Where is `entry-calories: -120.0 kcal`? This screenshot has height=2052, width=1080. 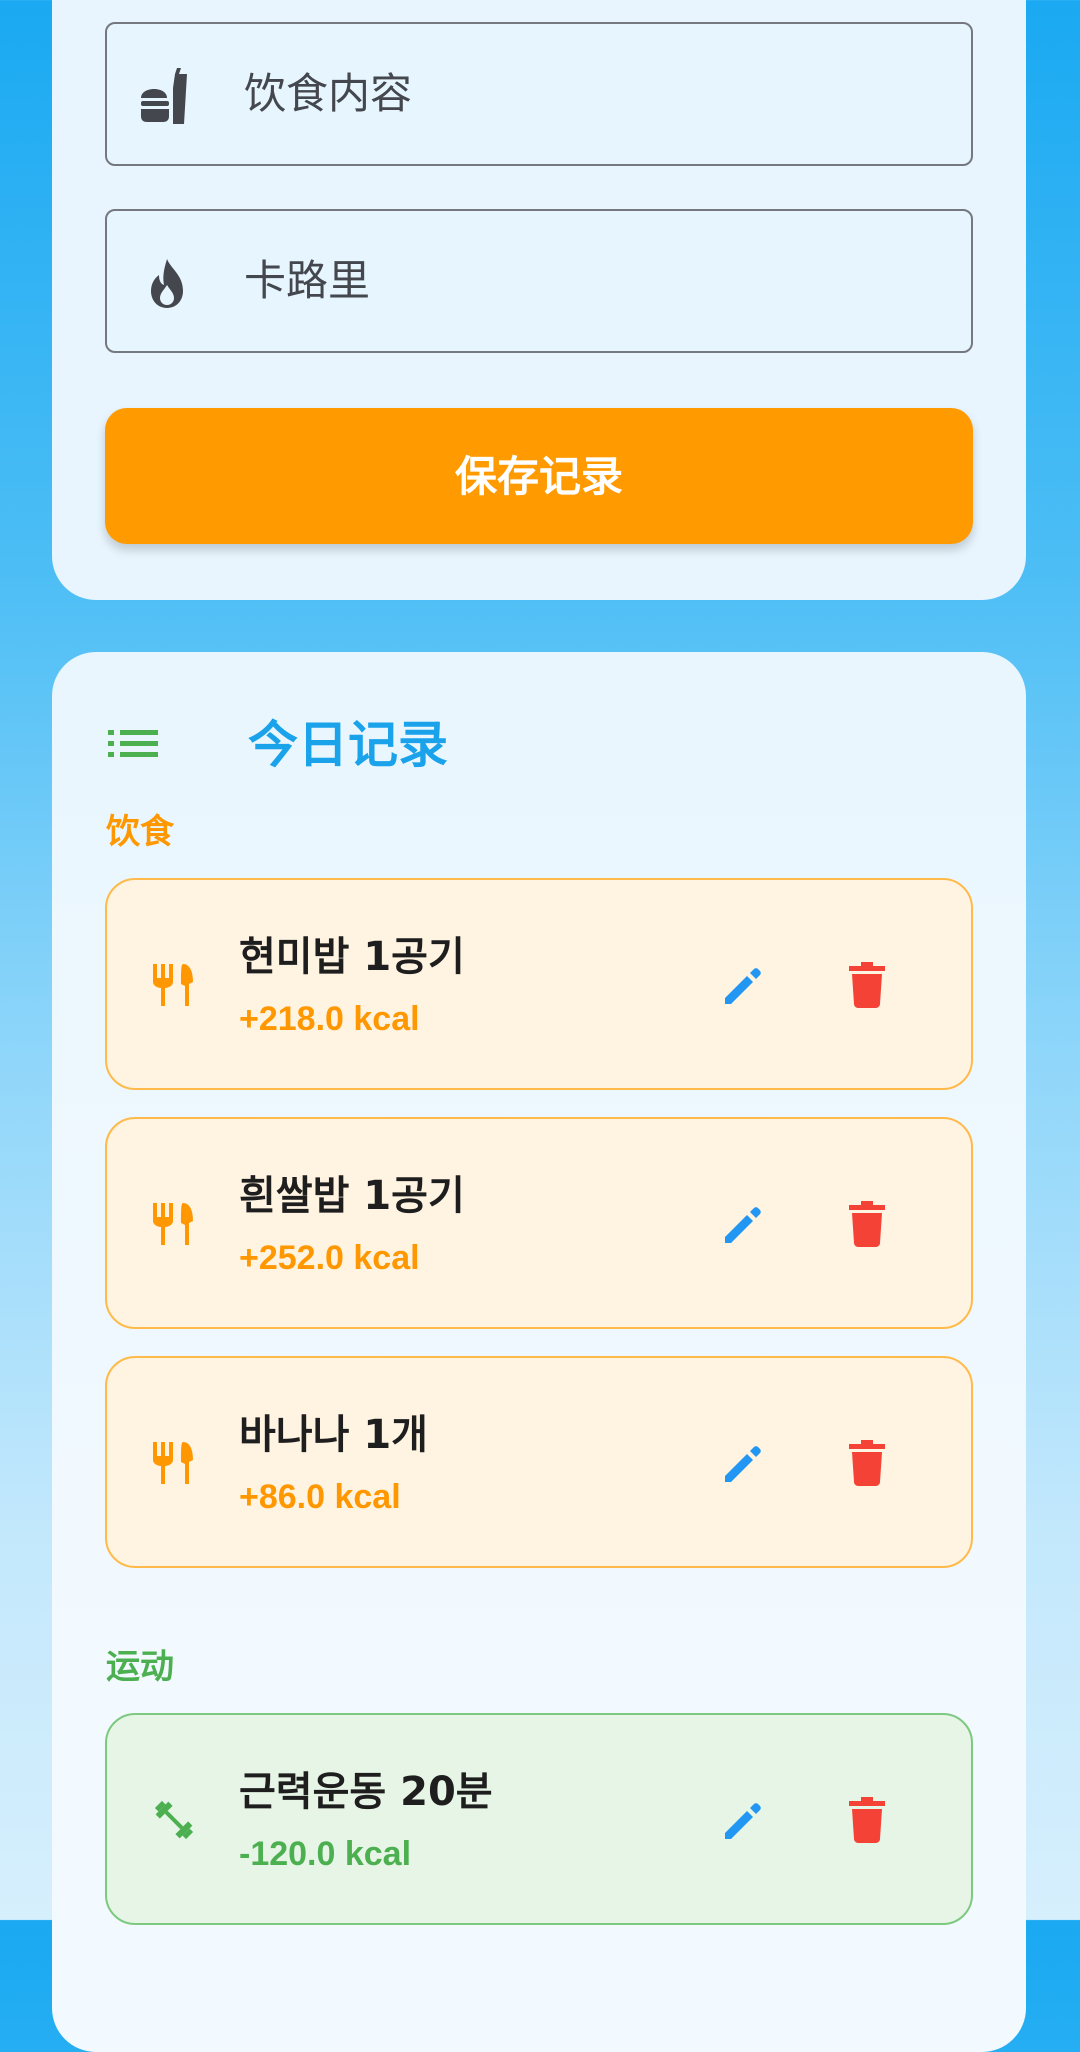
entry-calories: -120.0 kcal is located at coordinates (325, 1854).